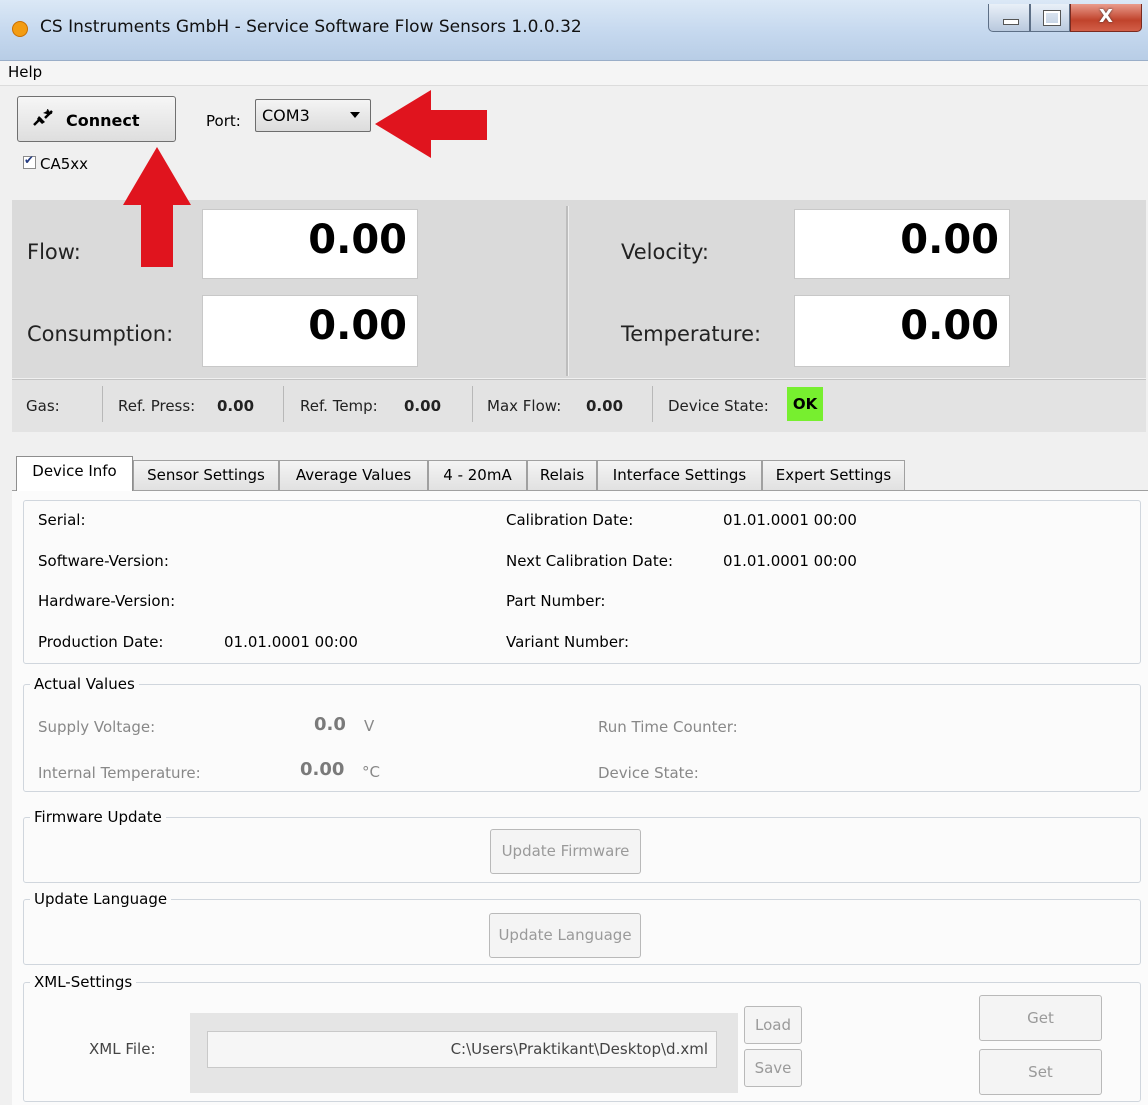 Image resolution: width=1148 pixels, height=1105 pixels. Describe the element at coordinates (339, 406) in the screenshot. I see `ref-temp-label: Ref. Temp:` at that location.